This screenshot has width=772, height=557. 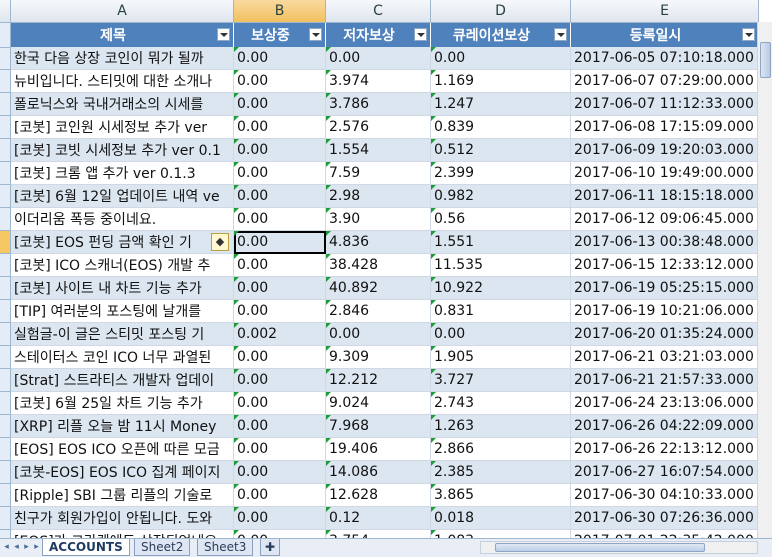 What do you see at coordinates (378, 403) in the screenshot?
I see `cell-author-reward: 9.024` at bounding box center [378, 403].